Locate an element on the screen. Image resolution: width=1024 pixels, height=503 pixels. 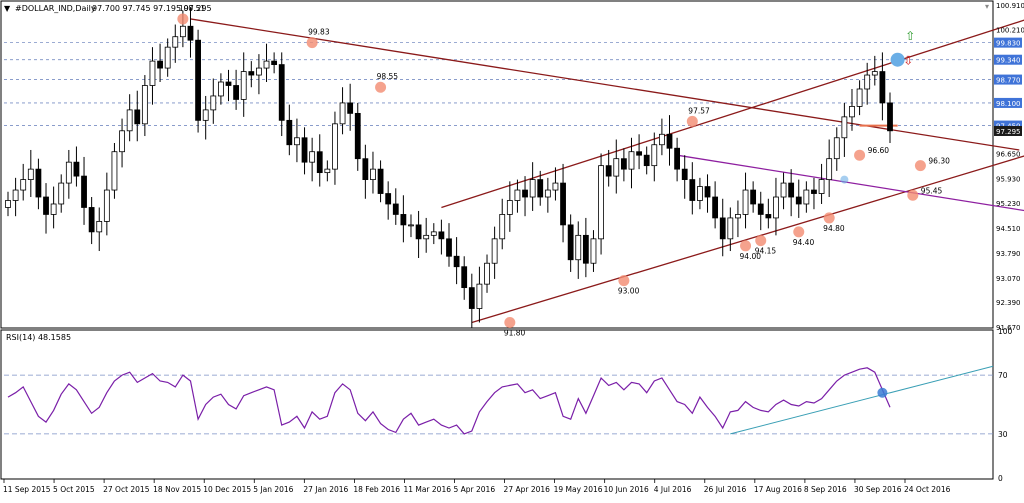
time-tick-label: 30 Sep 2016 is located at coordinates (878, 489).